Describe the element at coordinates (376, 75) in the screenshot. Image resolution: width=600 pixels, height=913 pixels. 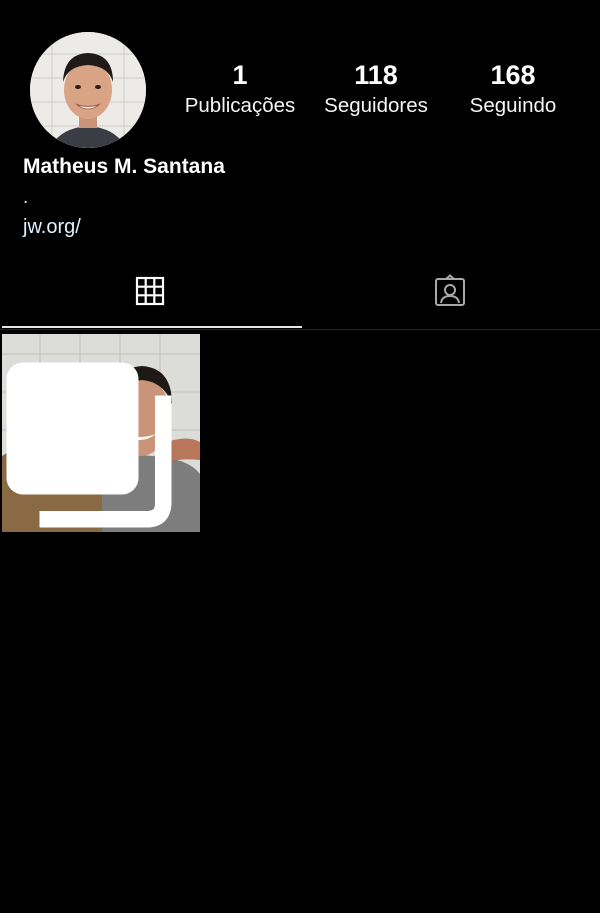
I see `followers-count: 118` at that location.